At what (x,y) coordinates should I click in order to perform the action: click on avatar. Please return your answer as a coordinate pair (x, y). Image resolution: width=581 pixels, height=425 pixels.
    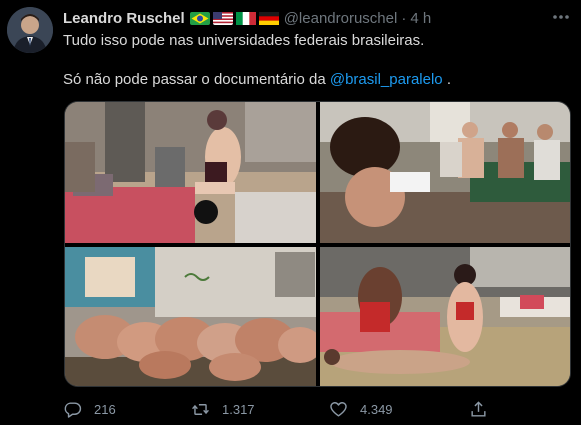
    Looking at the image, I should click on (30, 30).